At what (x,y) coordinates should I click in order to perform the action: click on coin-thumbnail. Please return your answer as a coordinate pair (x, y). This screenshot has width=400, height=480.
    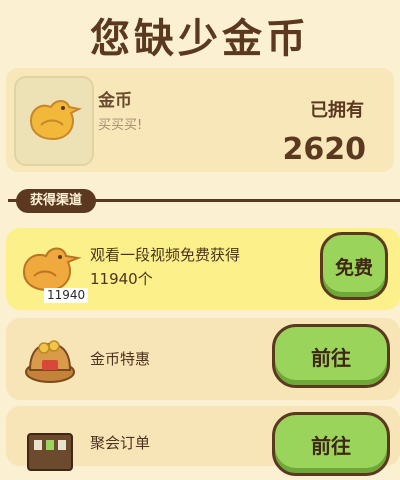
    Looking at the image, I should click on (54, 121).